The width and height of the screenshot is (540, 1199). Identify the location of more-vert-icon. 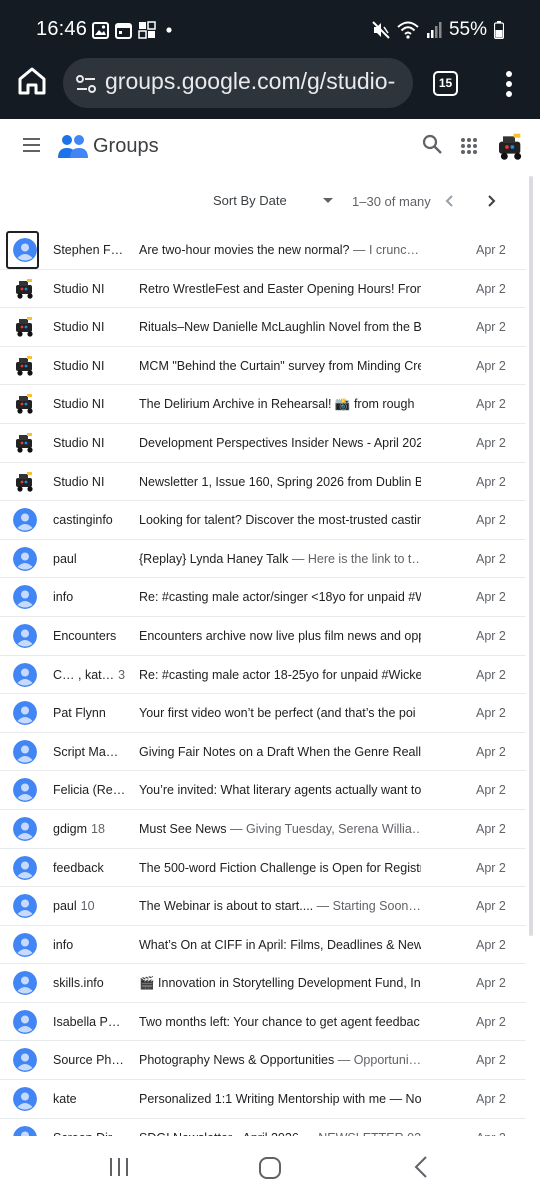
(509, 84).